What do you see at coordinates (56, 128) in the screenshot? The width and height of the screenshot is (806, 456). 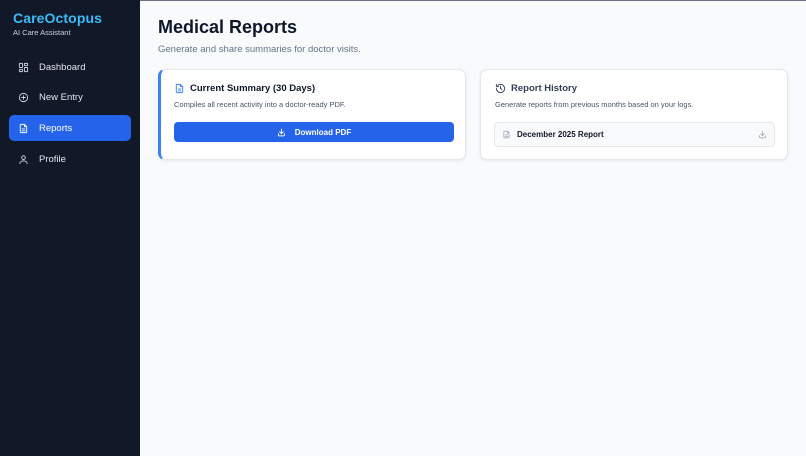 I see `sidebar-item-label: Reports` at bounding box center [56, 128].